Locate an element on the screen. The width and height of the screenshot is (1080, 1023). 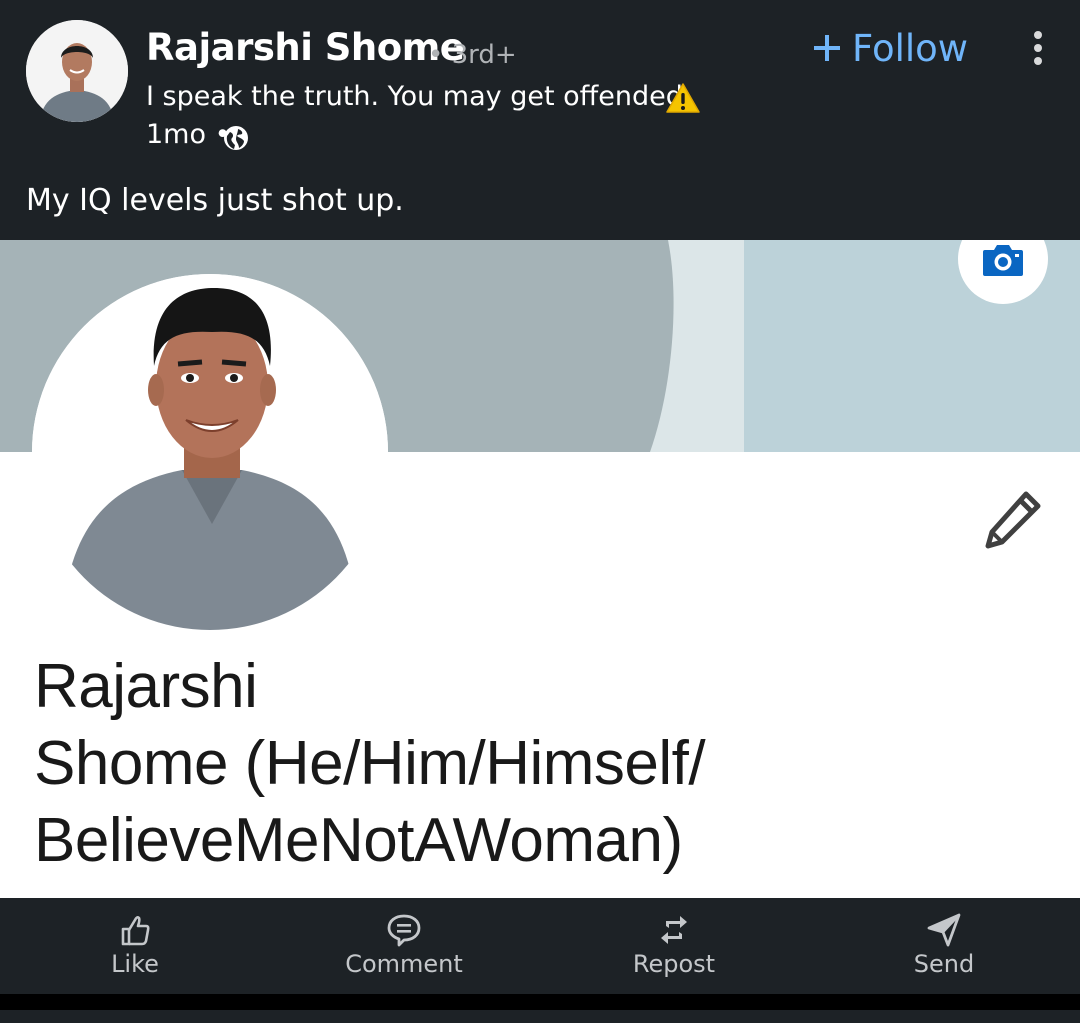
follow-label: Follow is located at coordinates (910, 48).